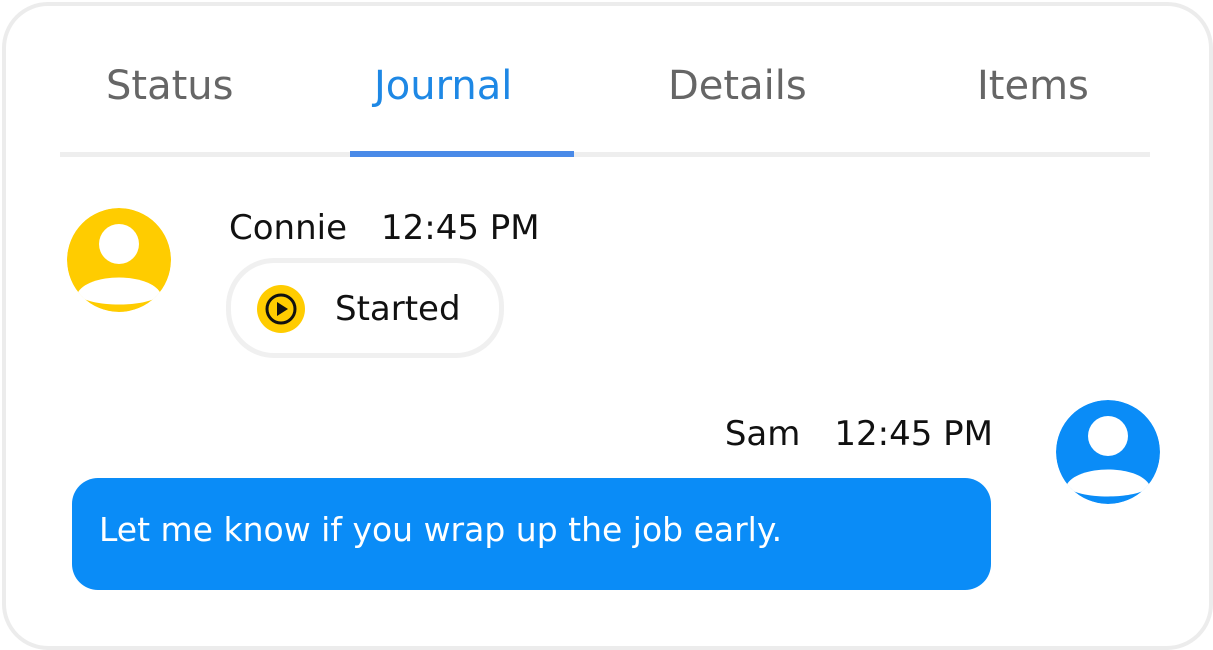  I want to click on tabs-divider, so click(605, 154).